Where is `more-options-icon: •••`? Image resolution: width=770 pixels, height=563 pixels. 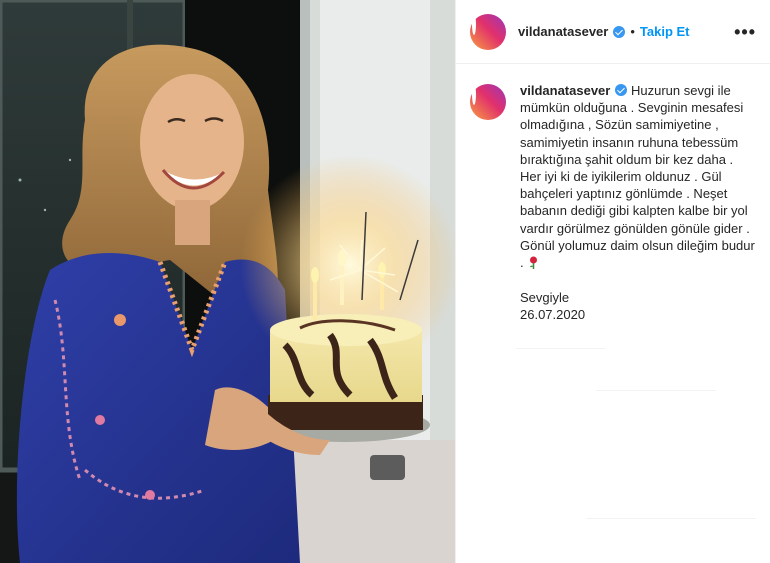 more-options-icon: ••• is located at coordinates (745, 32).